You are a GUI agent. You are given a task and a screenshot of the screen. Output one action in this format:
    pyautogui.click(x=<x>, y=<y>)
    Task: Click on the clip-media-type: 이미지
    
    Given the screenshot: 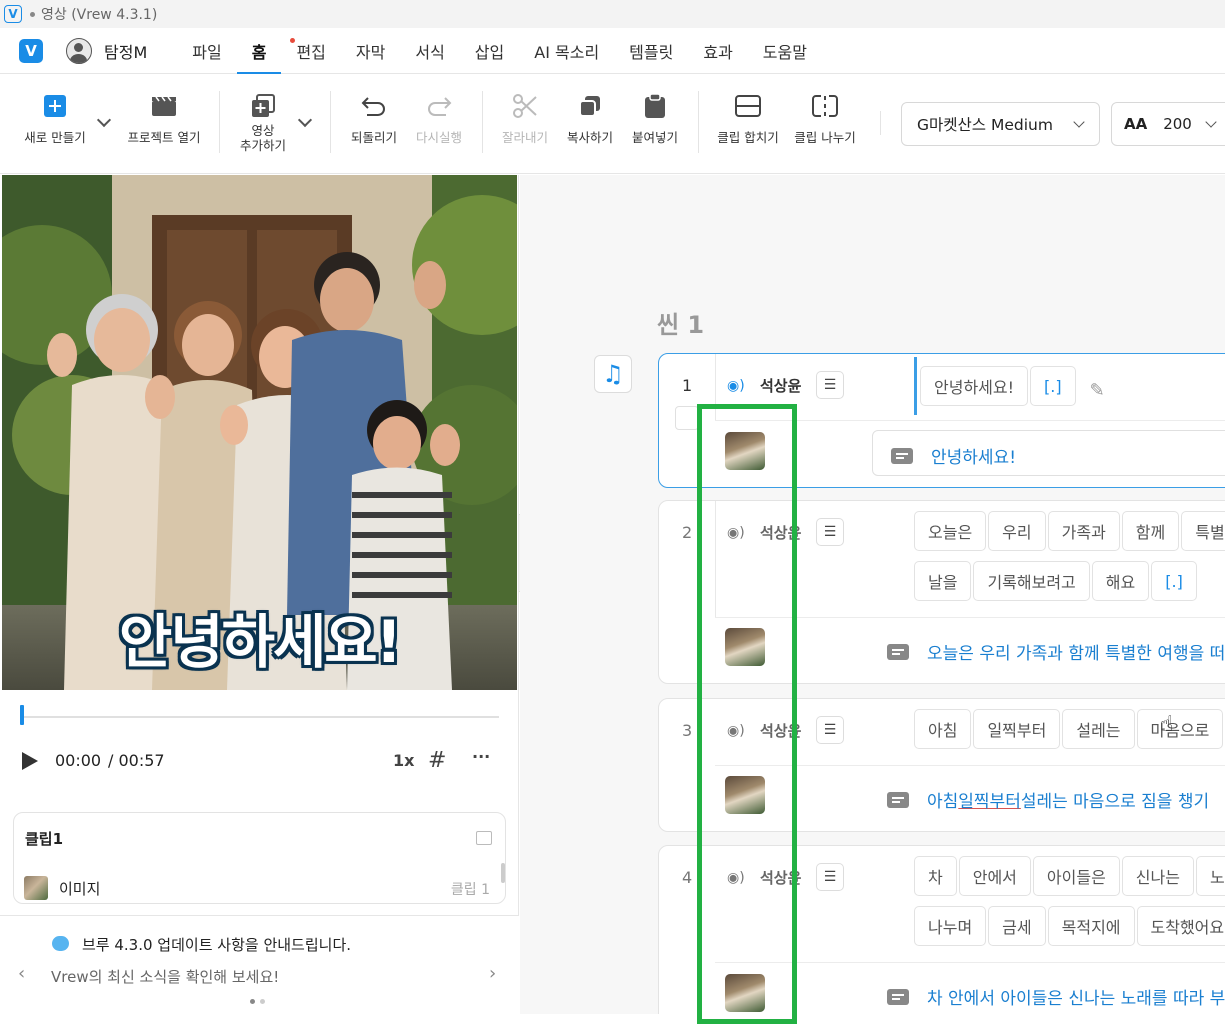 What is the action you would take?
    pyautogui.click(x=80, y=889)
    